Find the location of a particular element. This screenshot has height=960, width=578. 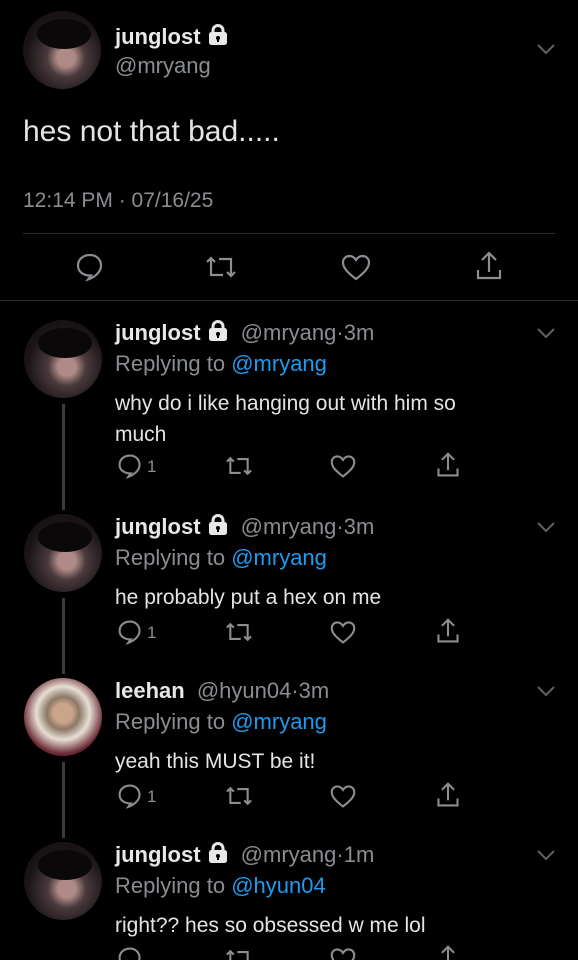

mention-link: @hyun04 is located at coordinates (278, 885).